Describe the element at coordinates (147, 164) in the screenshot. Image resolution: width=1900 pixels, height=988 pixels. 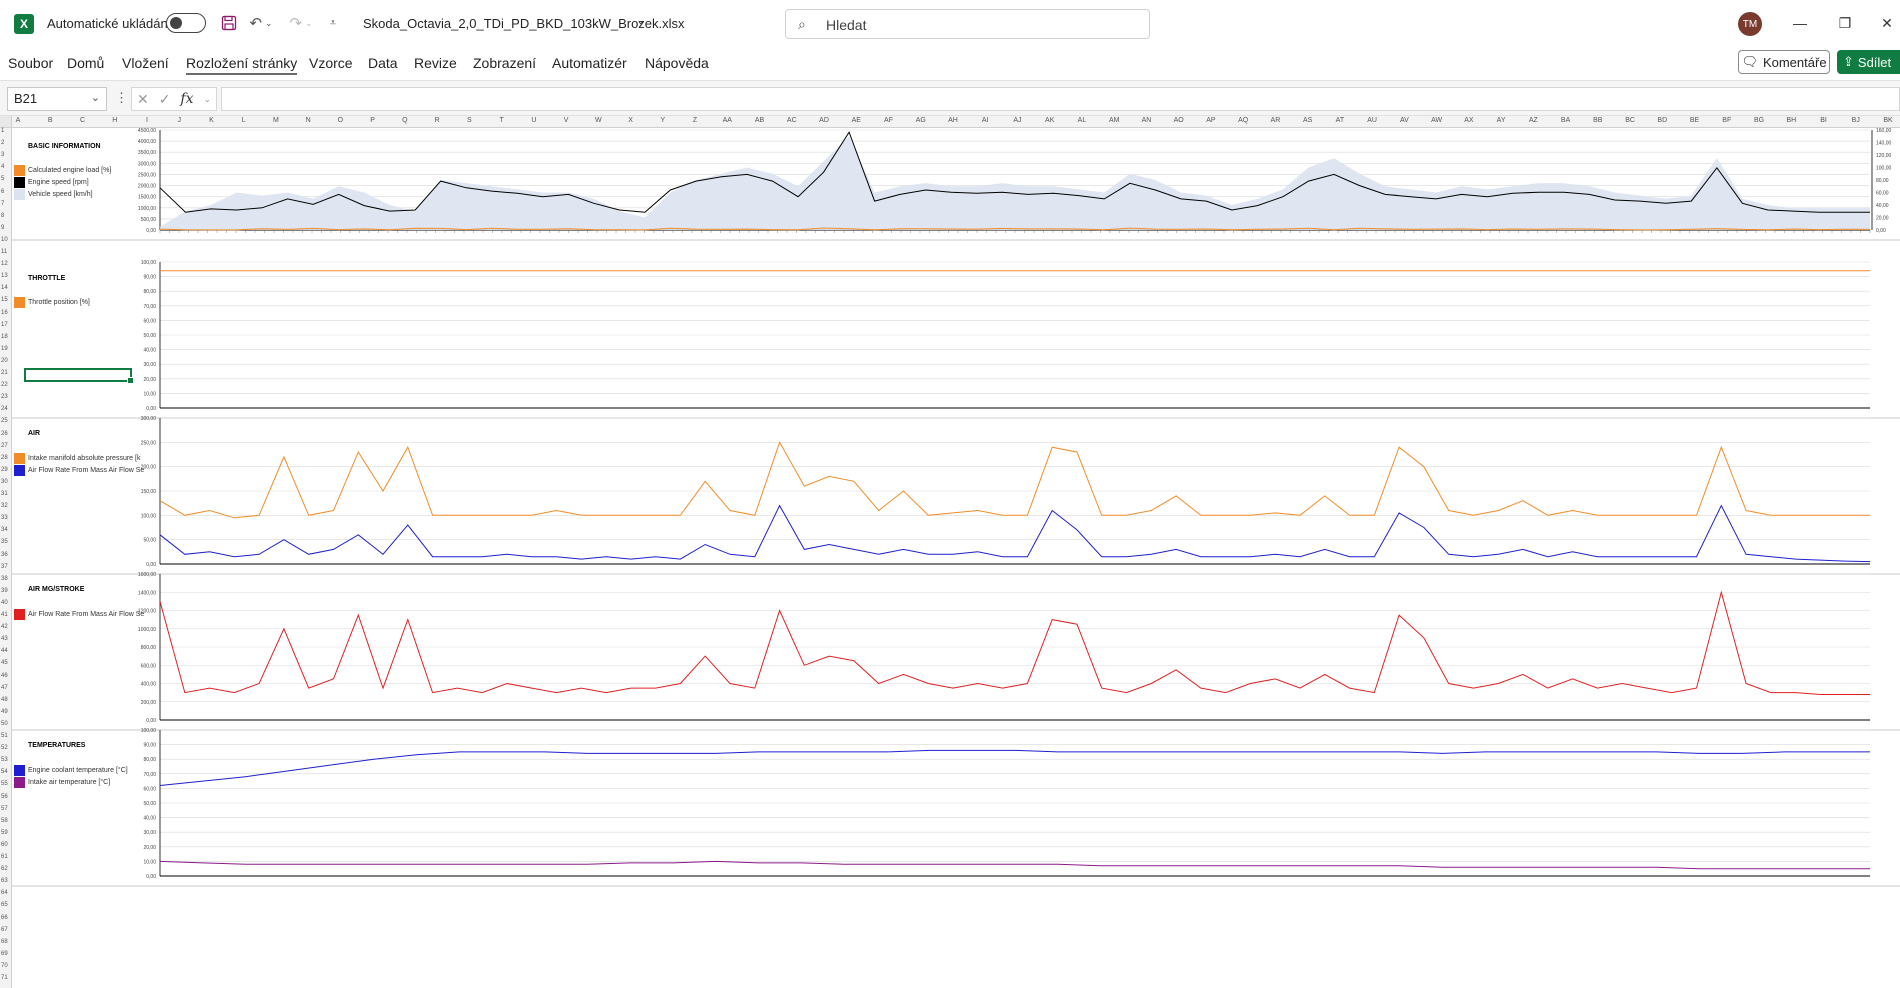
I see `y-tick-label: 3000,00` at that location.